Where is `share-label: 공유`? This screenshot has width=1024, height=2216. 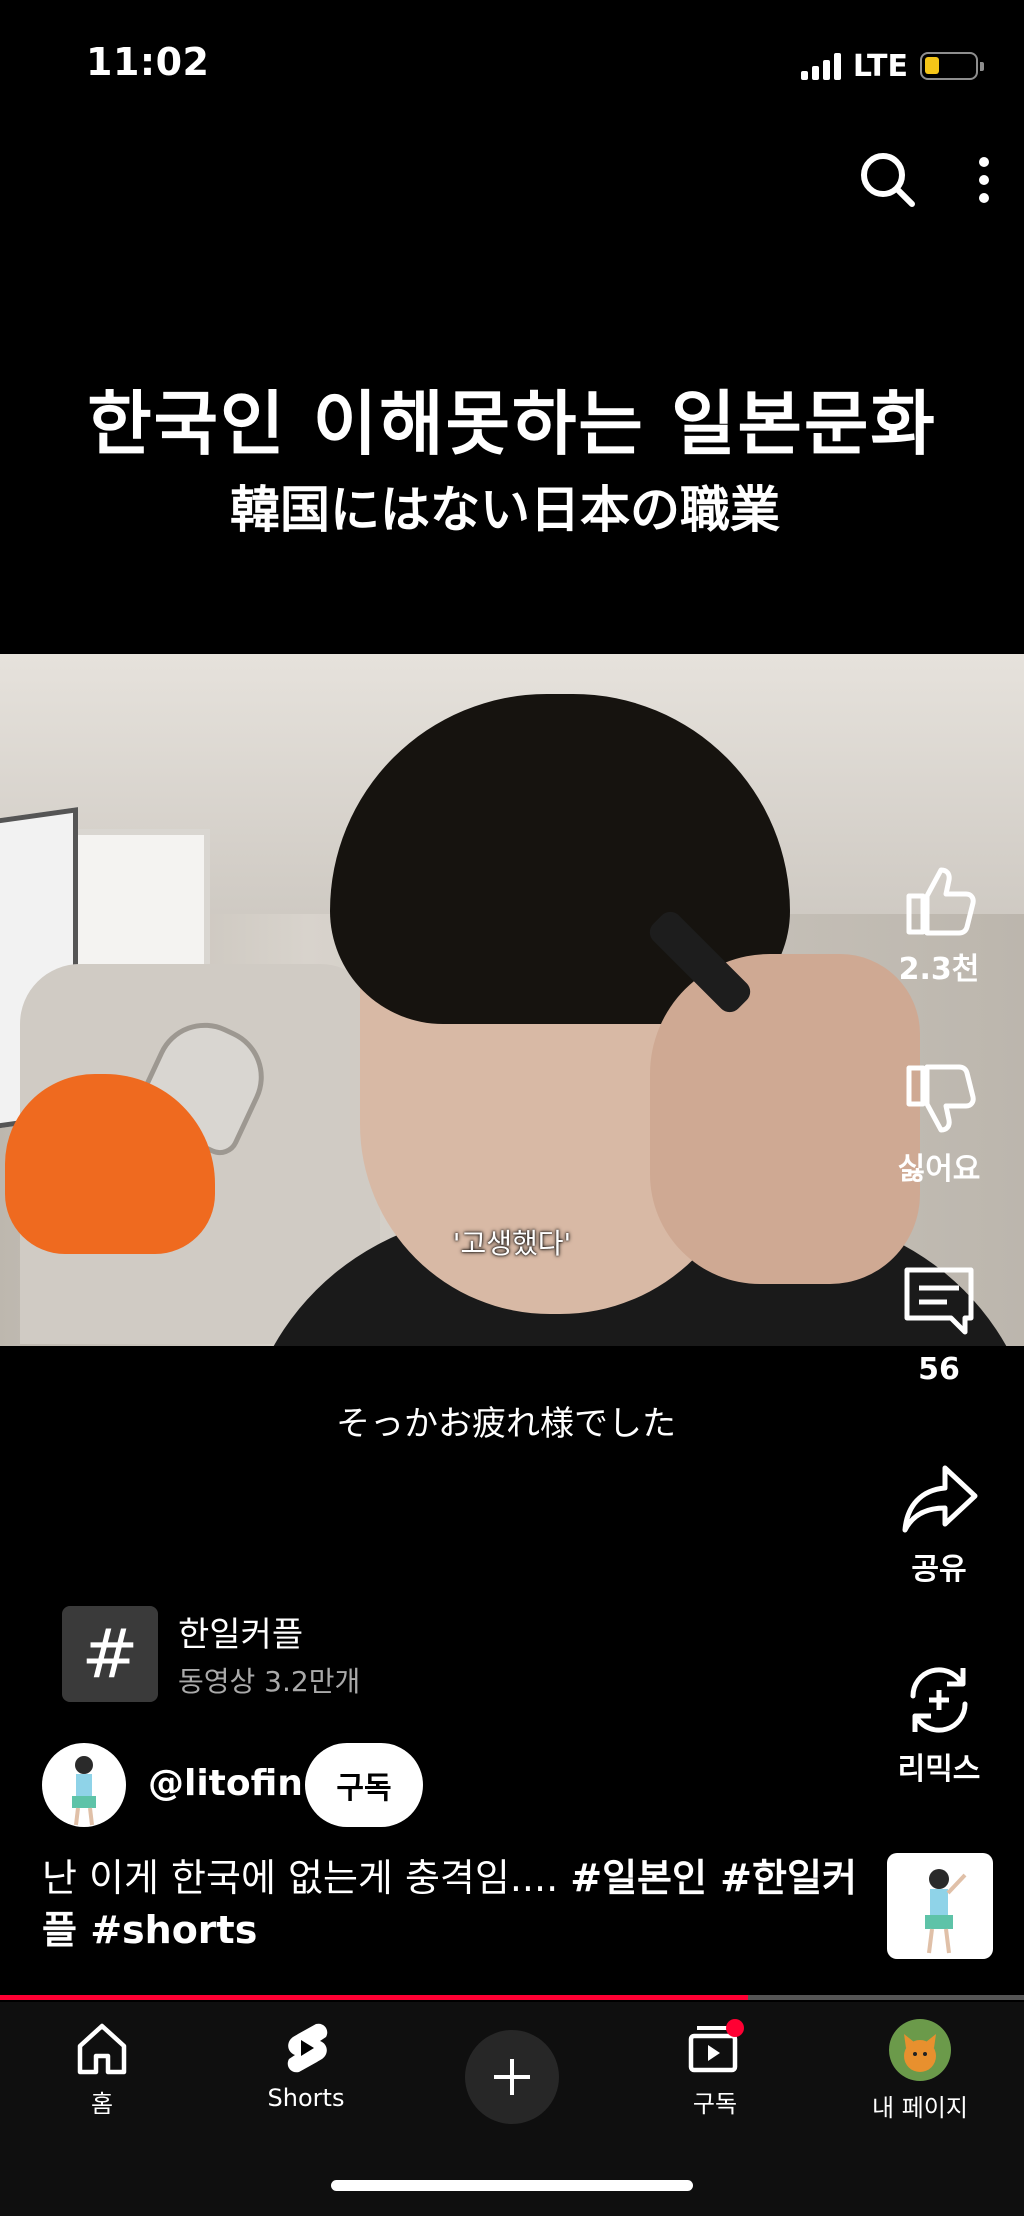
share-label: 공유 is located at coordinates (939, 1569).